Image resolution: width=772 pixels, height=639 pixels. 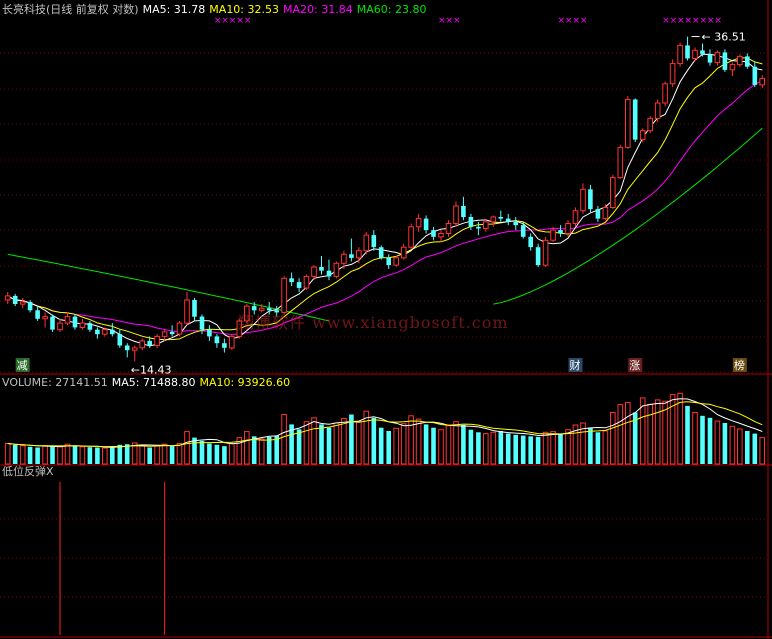 I want to click on indicator-title: 低位反弹X, so click(x=28, y=471).